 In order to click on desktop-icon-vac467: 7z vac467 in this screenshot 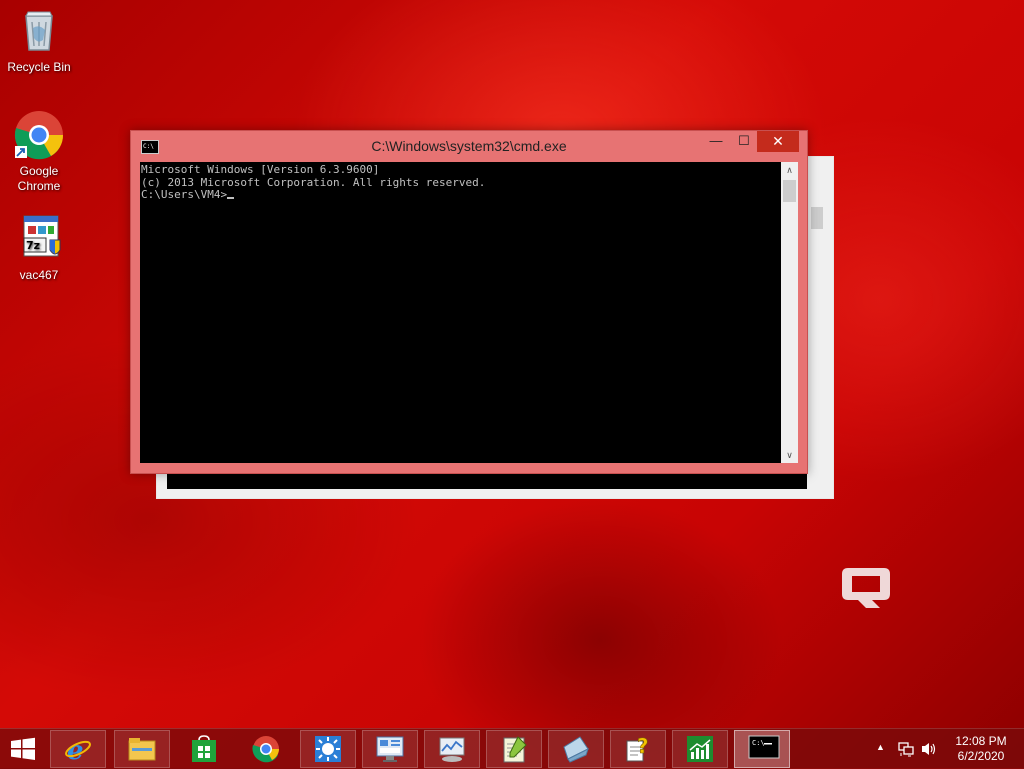, I will do `click(39, 248)`.